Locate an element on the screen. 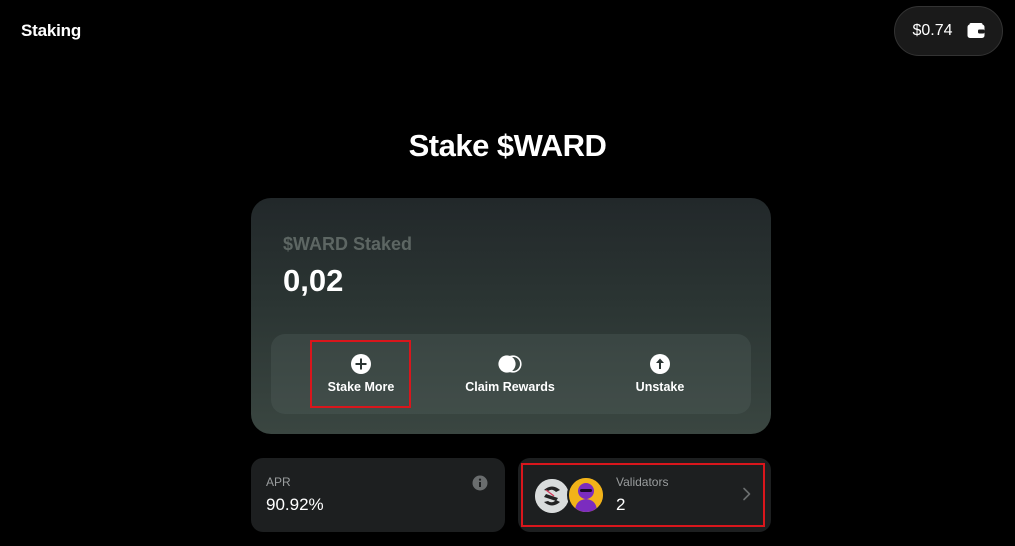  apr-label: APR is located at coordinates (278, 482).